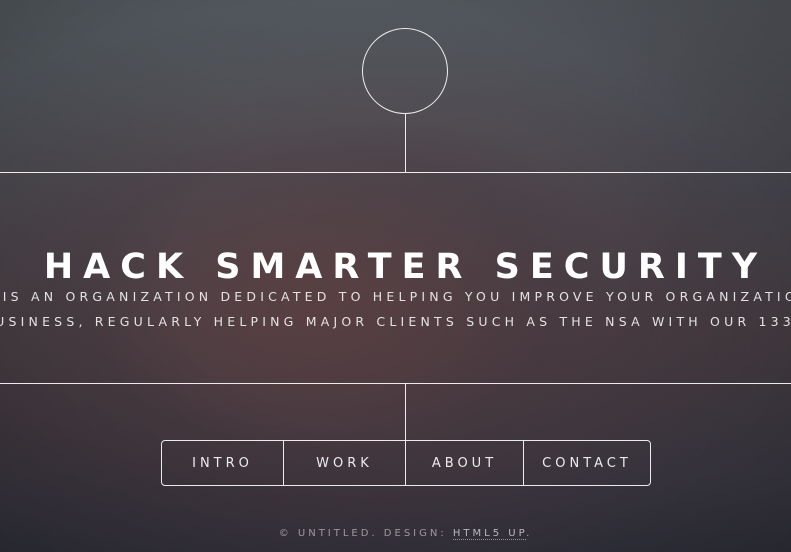 The image size is (791, 552). What do you see at coordinates (344, 463) in the screenshot?
I see `nav-work-button: WORK` at bounding box center [344, 463].